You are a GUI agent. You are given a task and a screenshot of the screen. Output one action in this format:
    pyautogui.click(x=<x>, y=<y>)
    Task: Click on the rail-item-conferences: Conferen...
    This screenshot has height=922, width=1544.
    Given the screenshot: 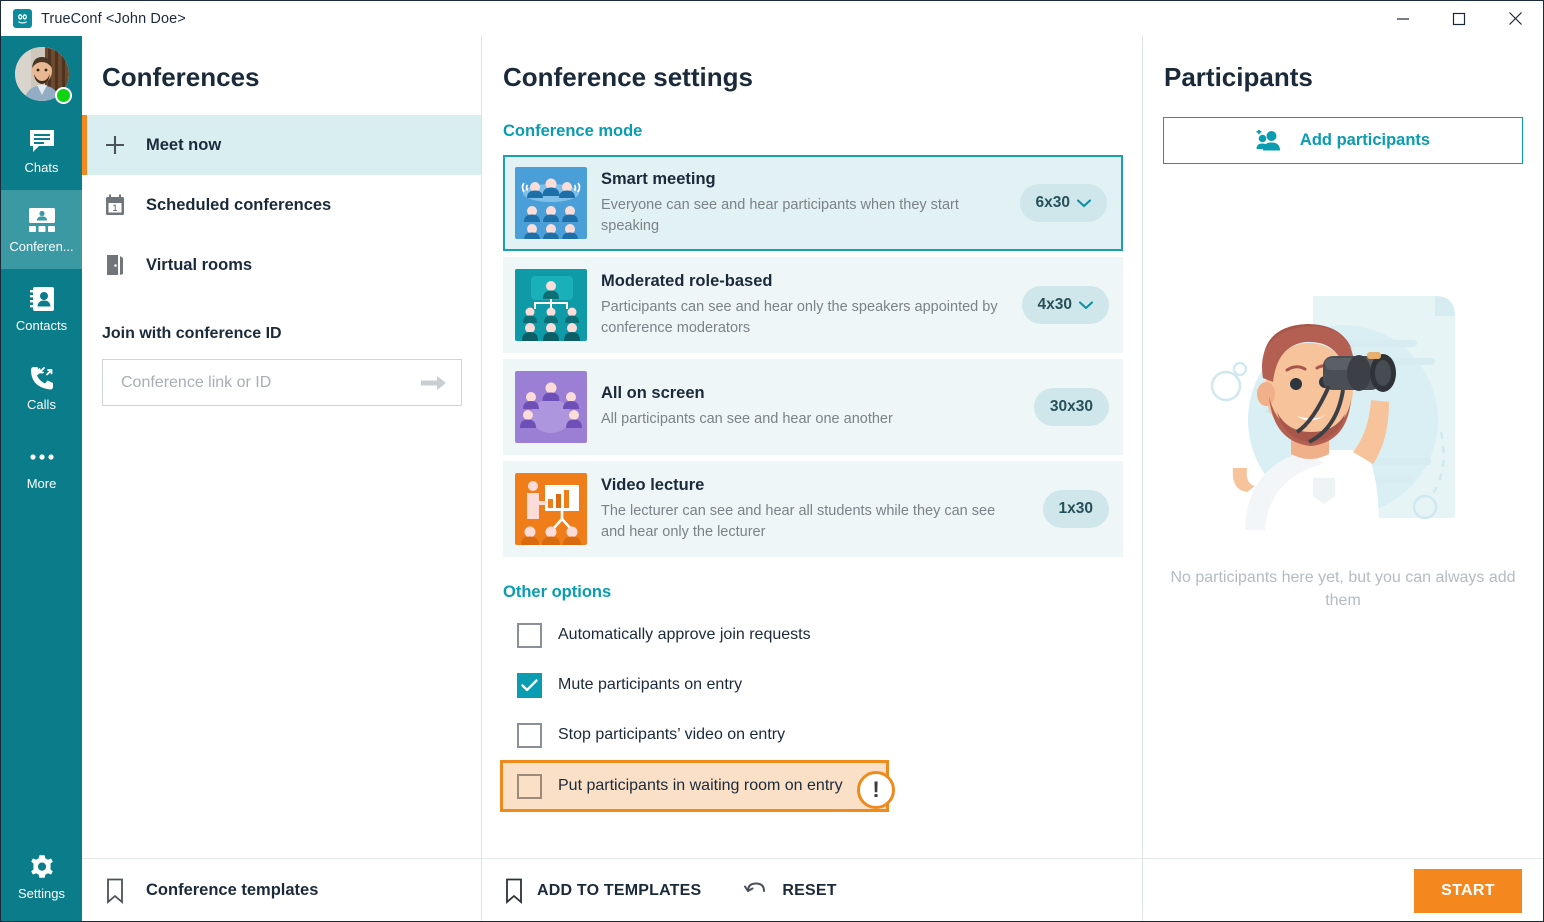 What is the action you would take?
    pyautogui.click(x=41, y=229)
    